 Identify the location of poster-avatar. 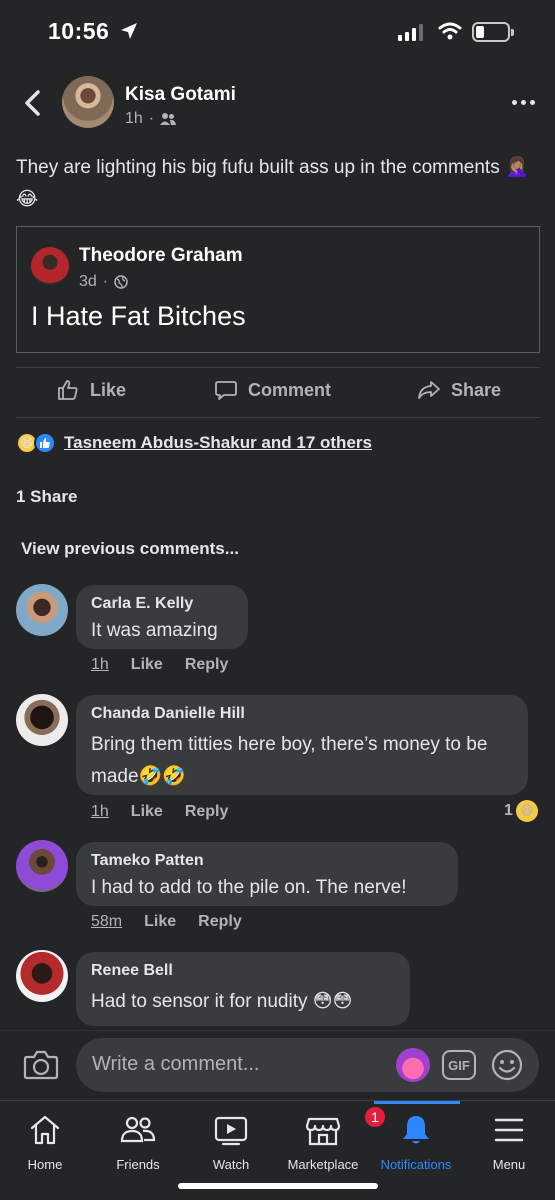
(88, 102).